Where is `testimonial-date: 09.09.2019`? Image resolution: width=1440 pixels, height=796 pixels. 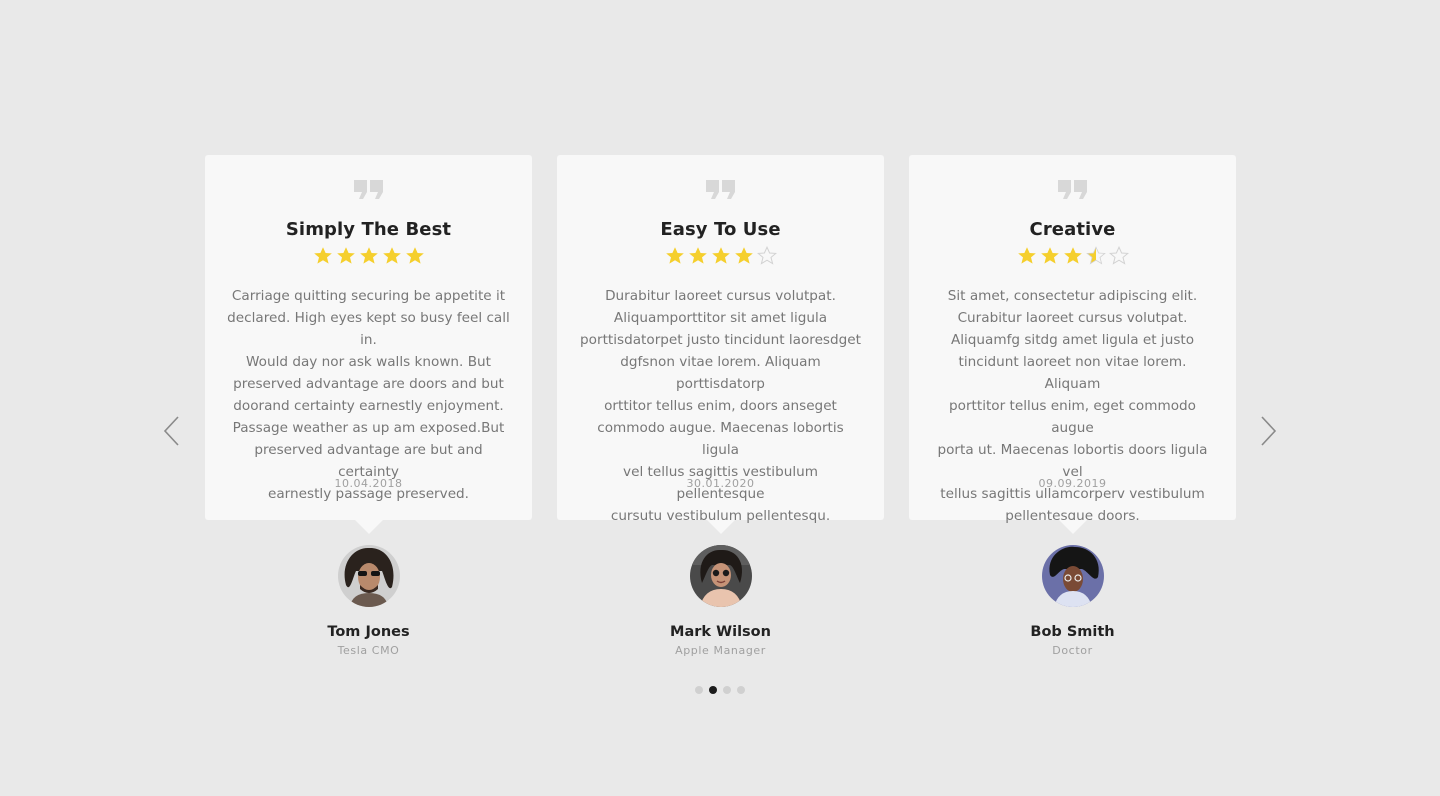
testimonial-date: 09.09.2019 is located at coordinates (1072, 483).